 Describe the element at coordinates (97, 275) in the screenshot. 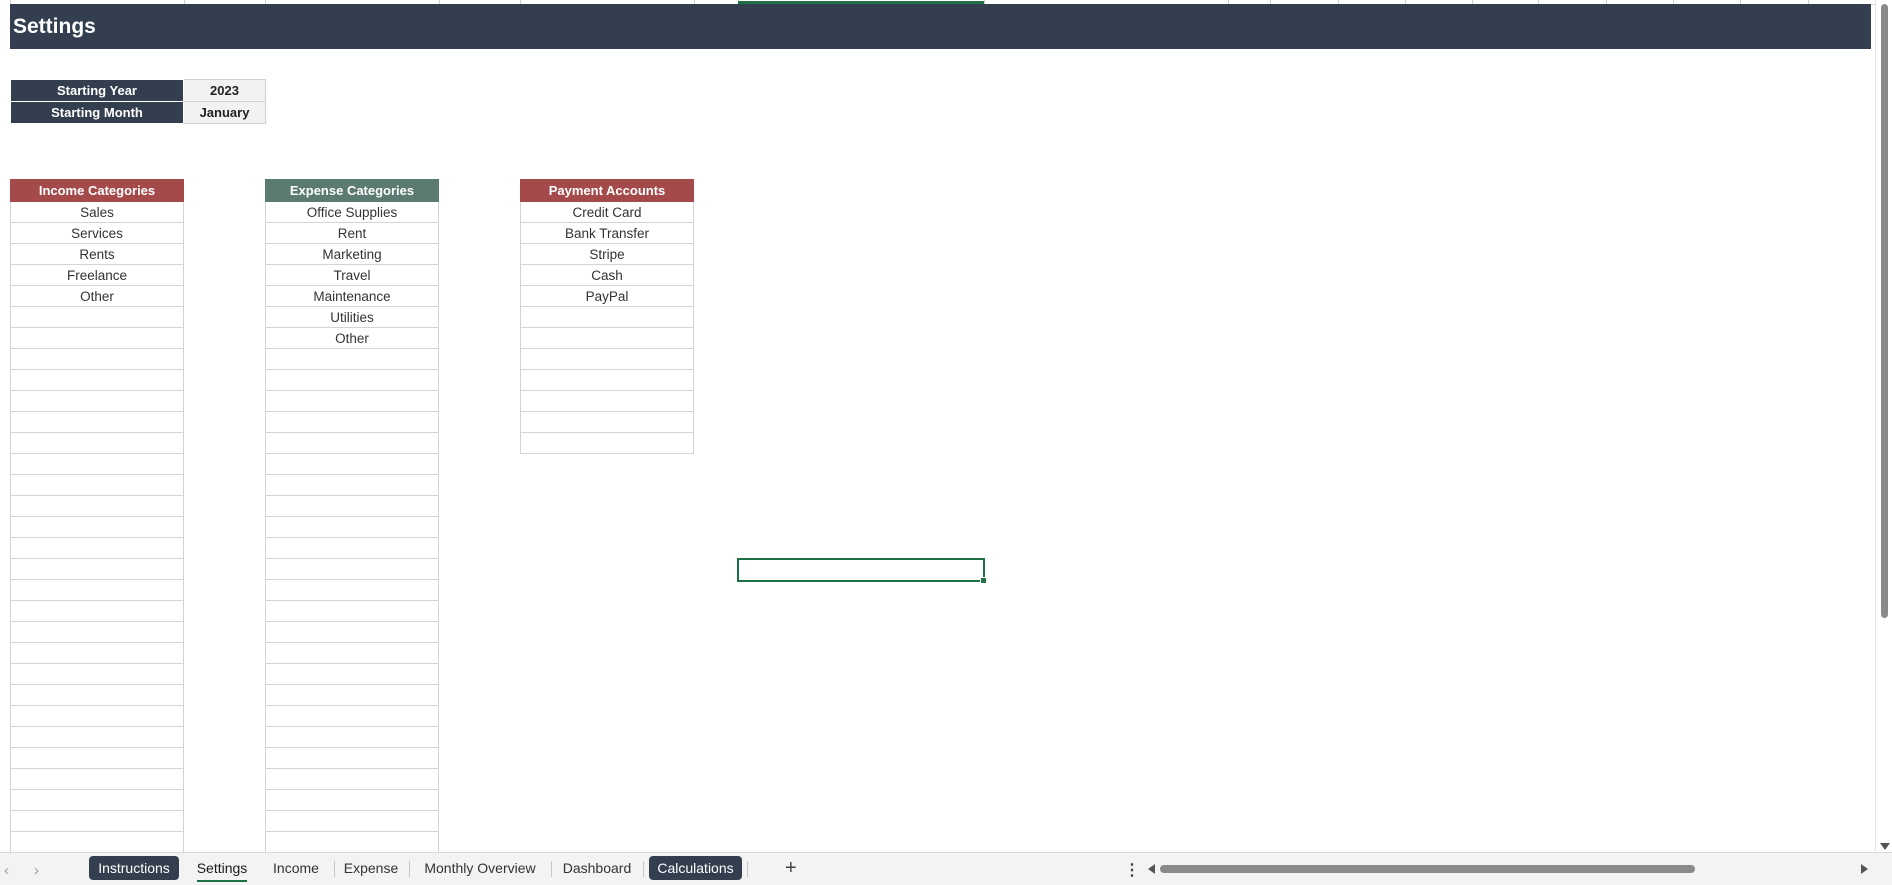

I see `income-item: Freelance` at that location.